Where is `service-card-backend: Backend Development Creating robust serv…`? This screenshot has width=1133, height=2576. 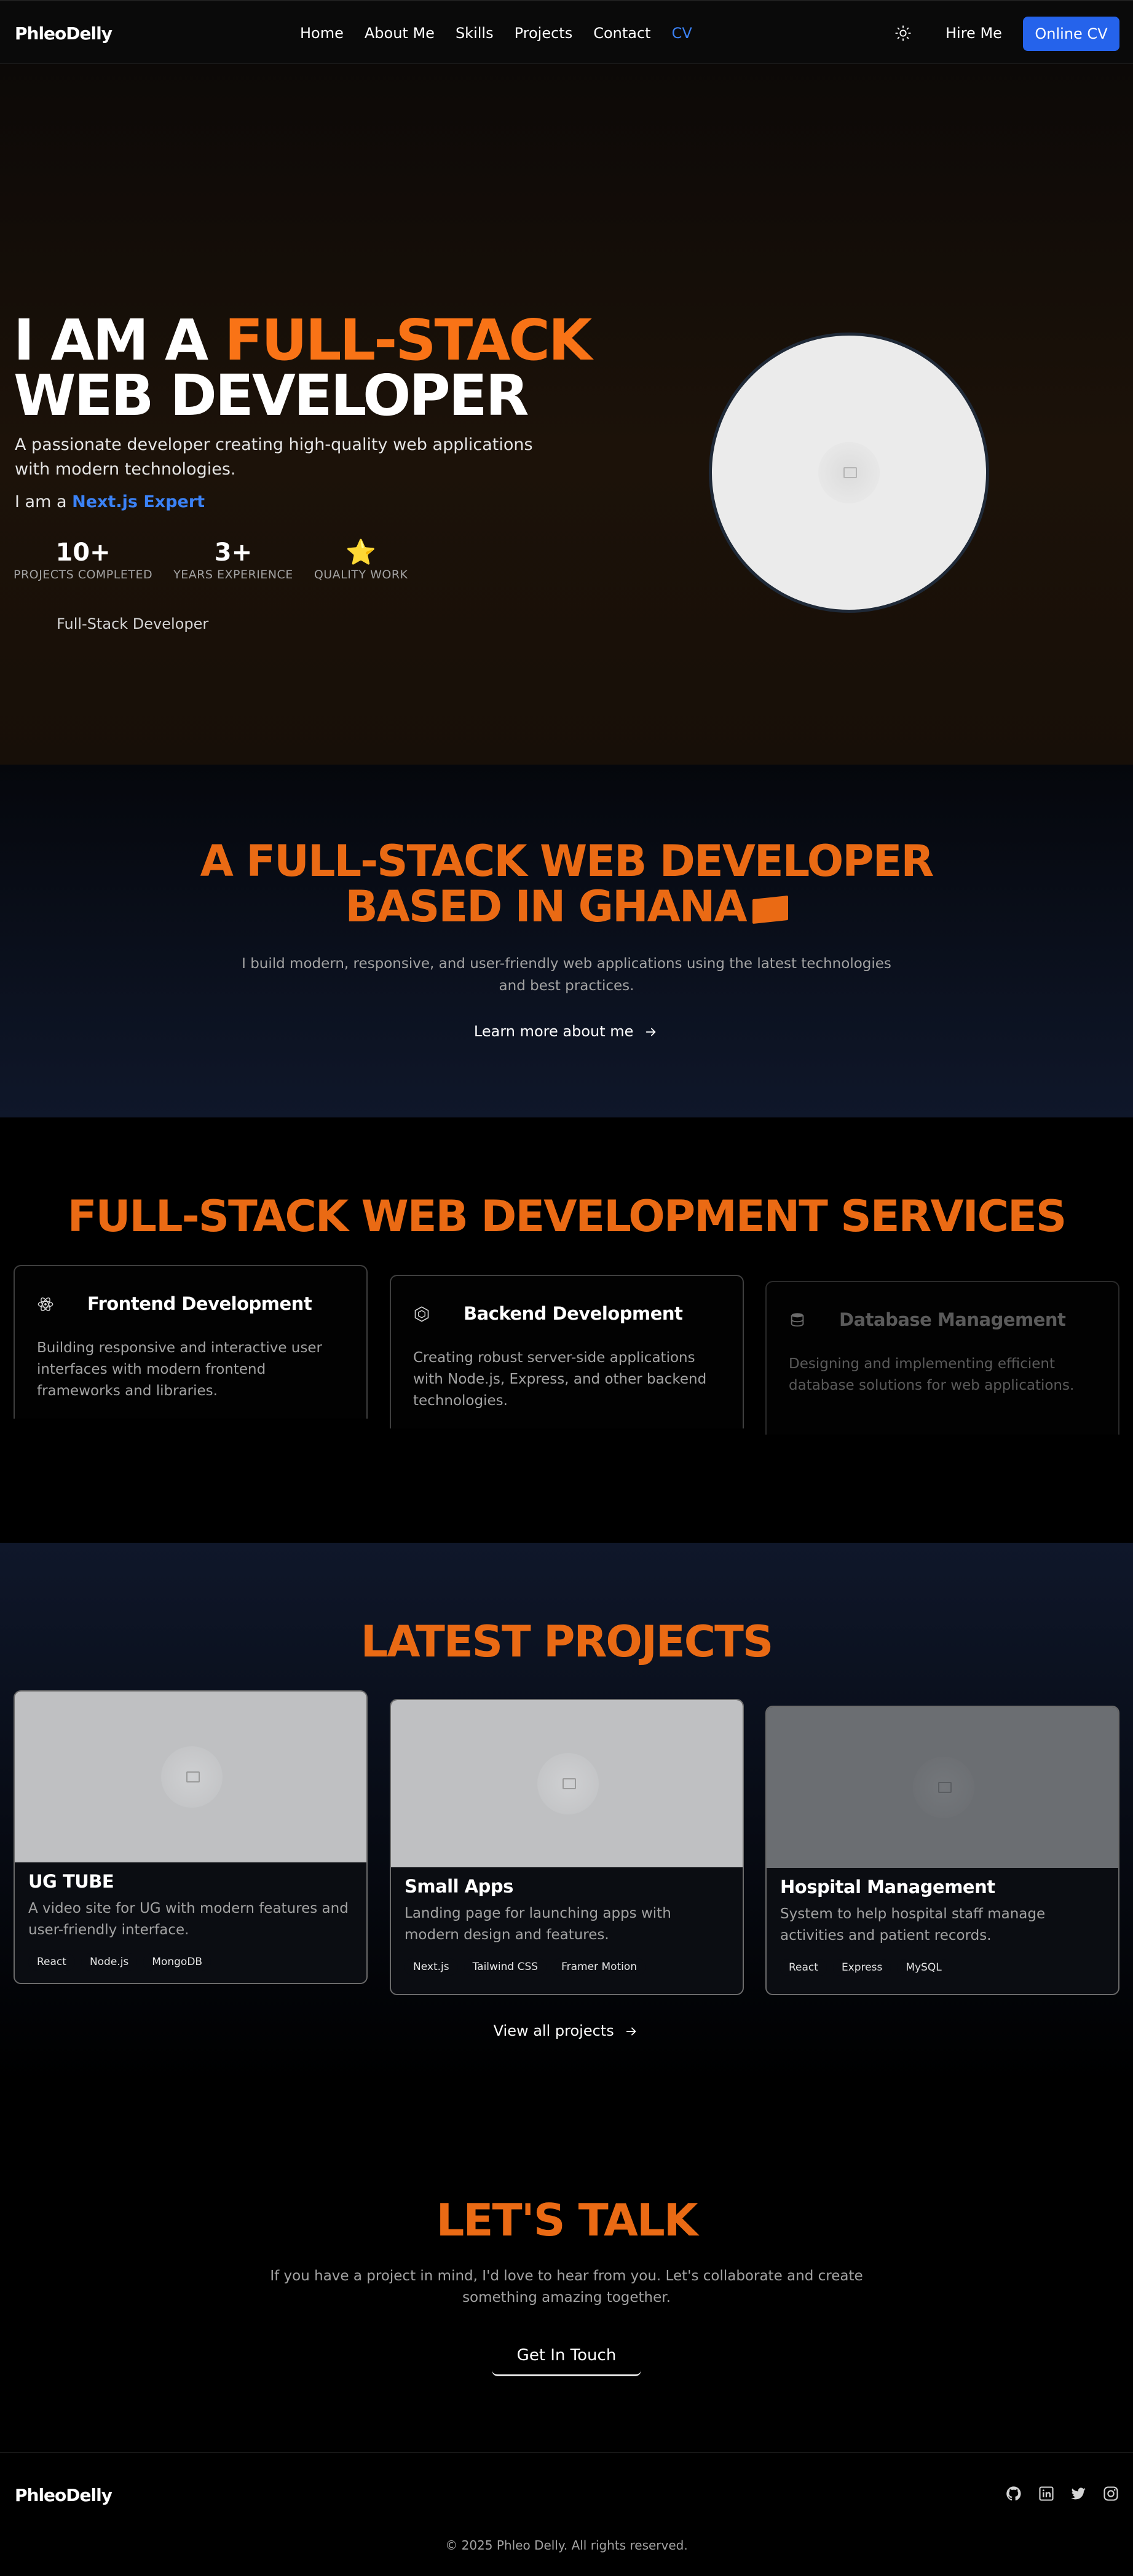
service-card-backend: Backend Development Creating robust serv… is located at coordinates (567, 1352).